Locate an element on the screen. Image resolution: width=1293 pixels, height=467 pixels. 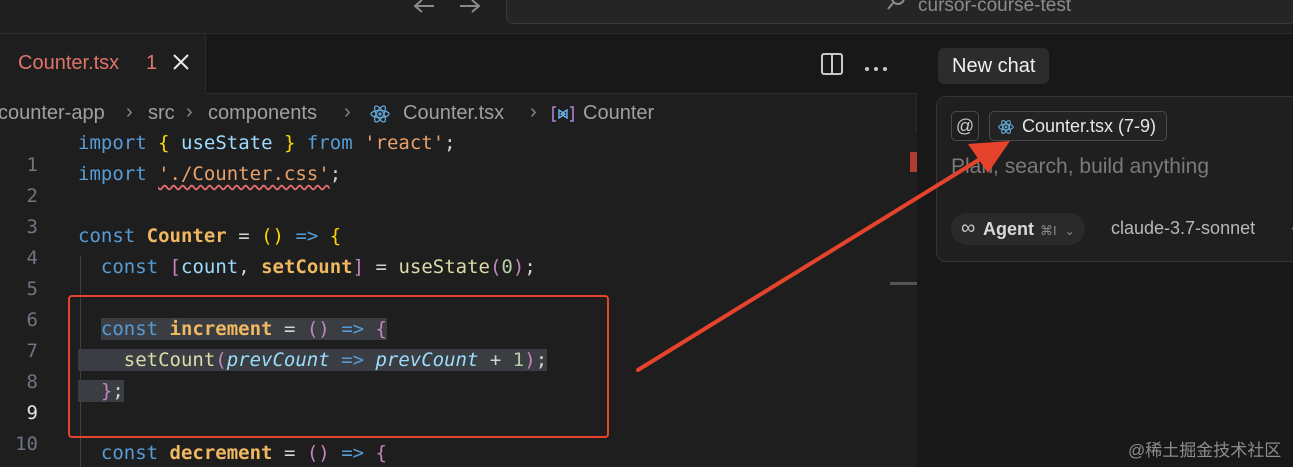
command-center-text: cursor-course-test is located at coordinates (995, 8).